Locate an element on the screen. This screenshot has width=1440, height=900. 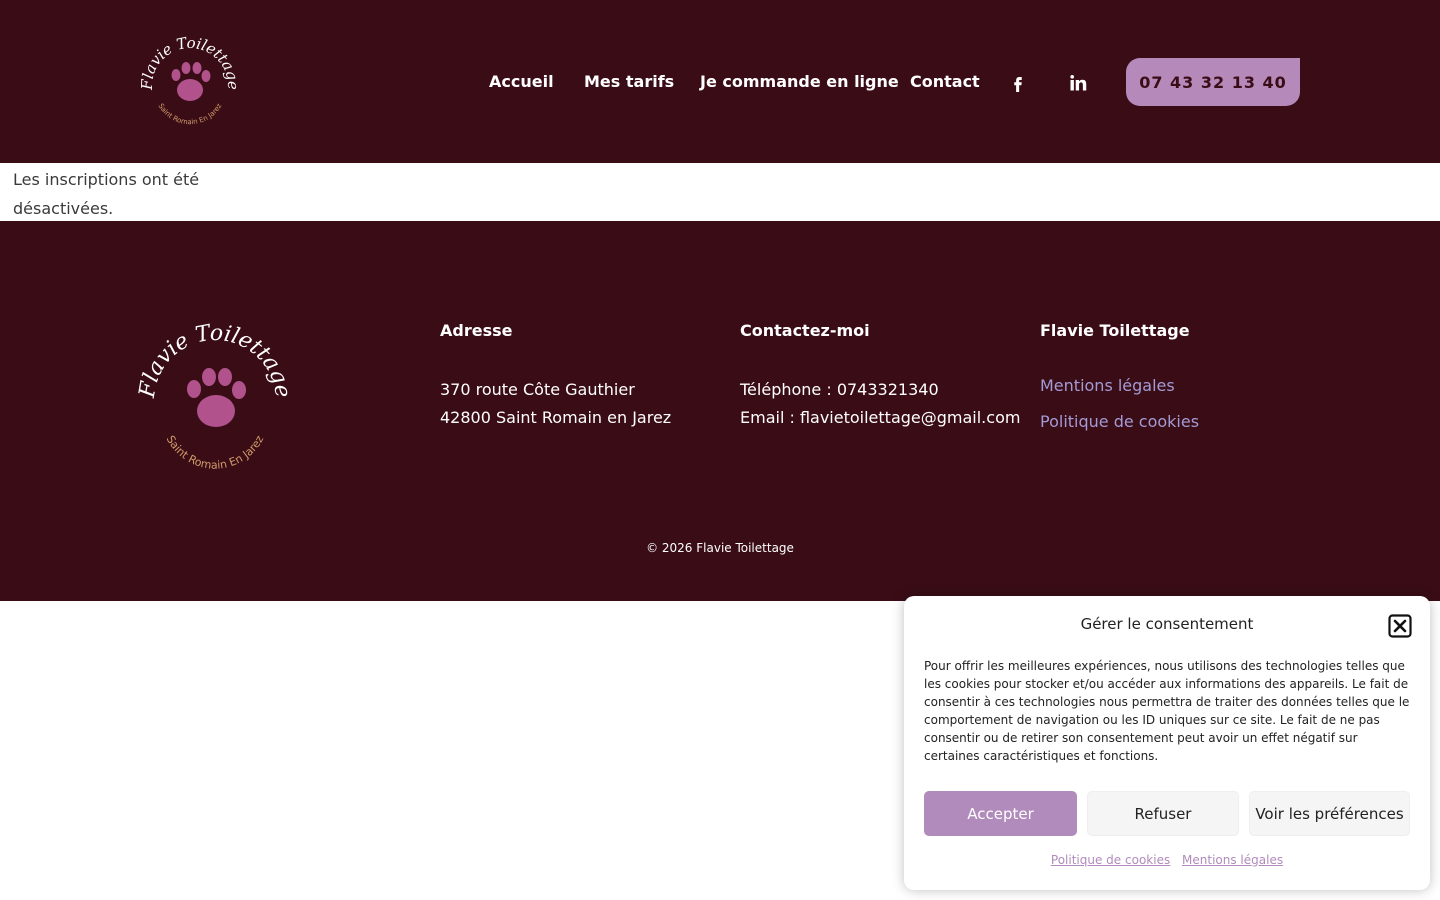
registration-disabled-notice: Les inscriptions ont été désactivées. is located at coordinates (106, 194).